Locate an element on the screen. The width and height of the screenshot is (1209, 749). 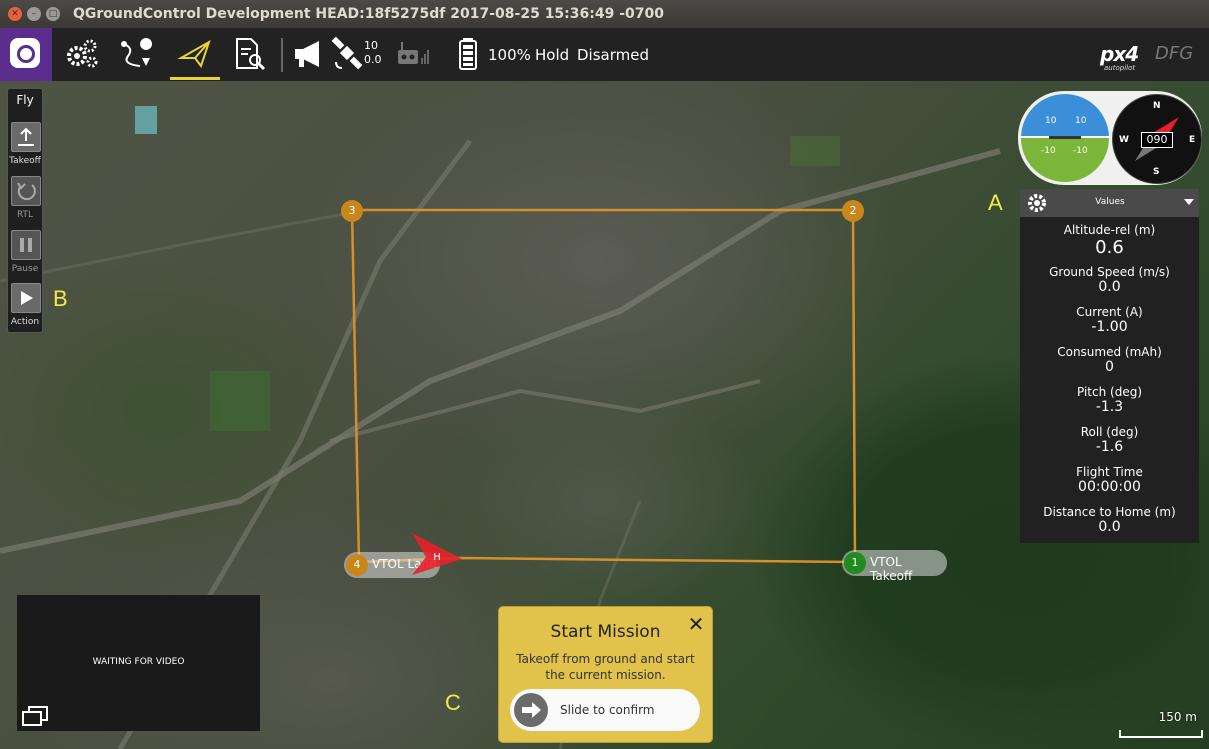
takeoff-icon is located at coordinates (26, 136).